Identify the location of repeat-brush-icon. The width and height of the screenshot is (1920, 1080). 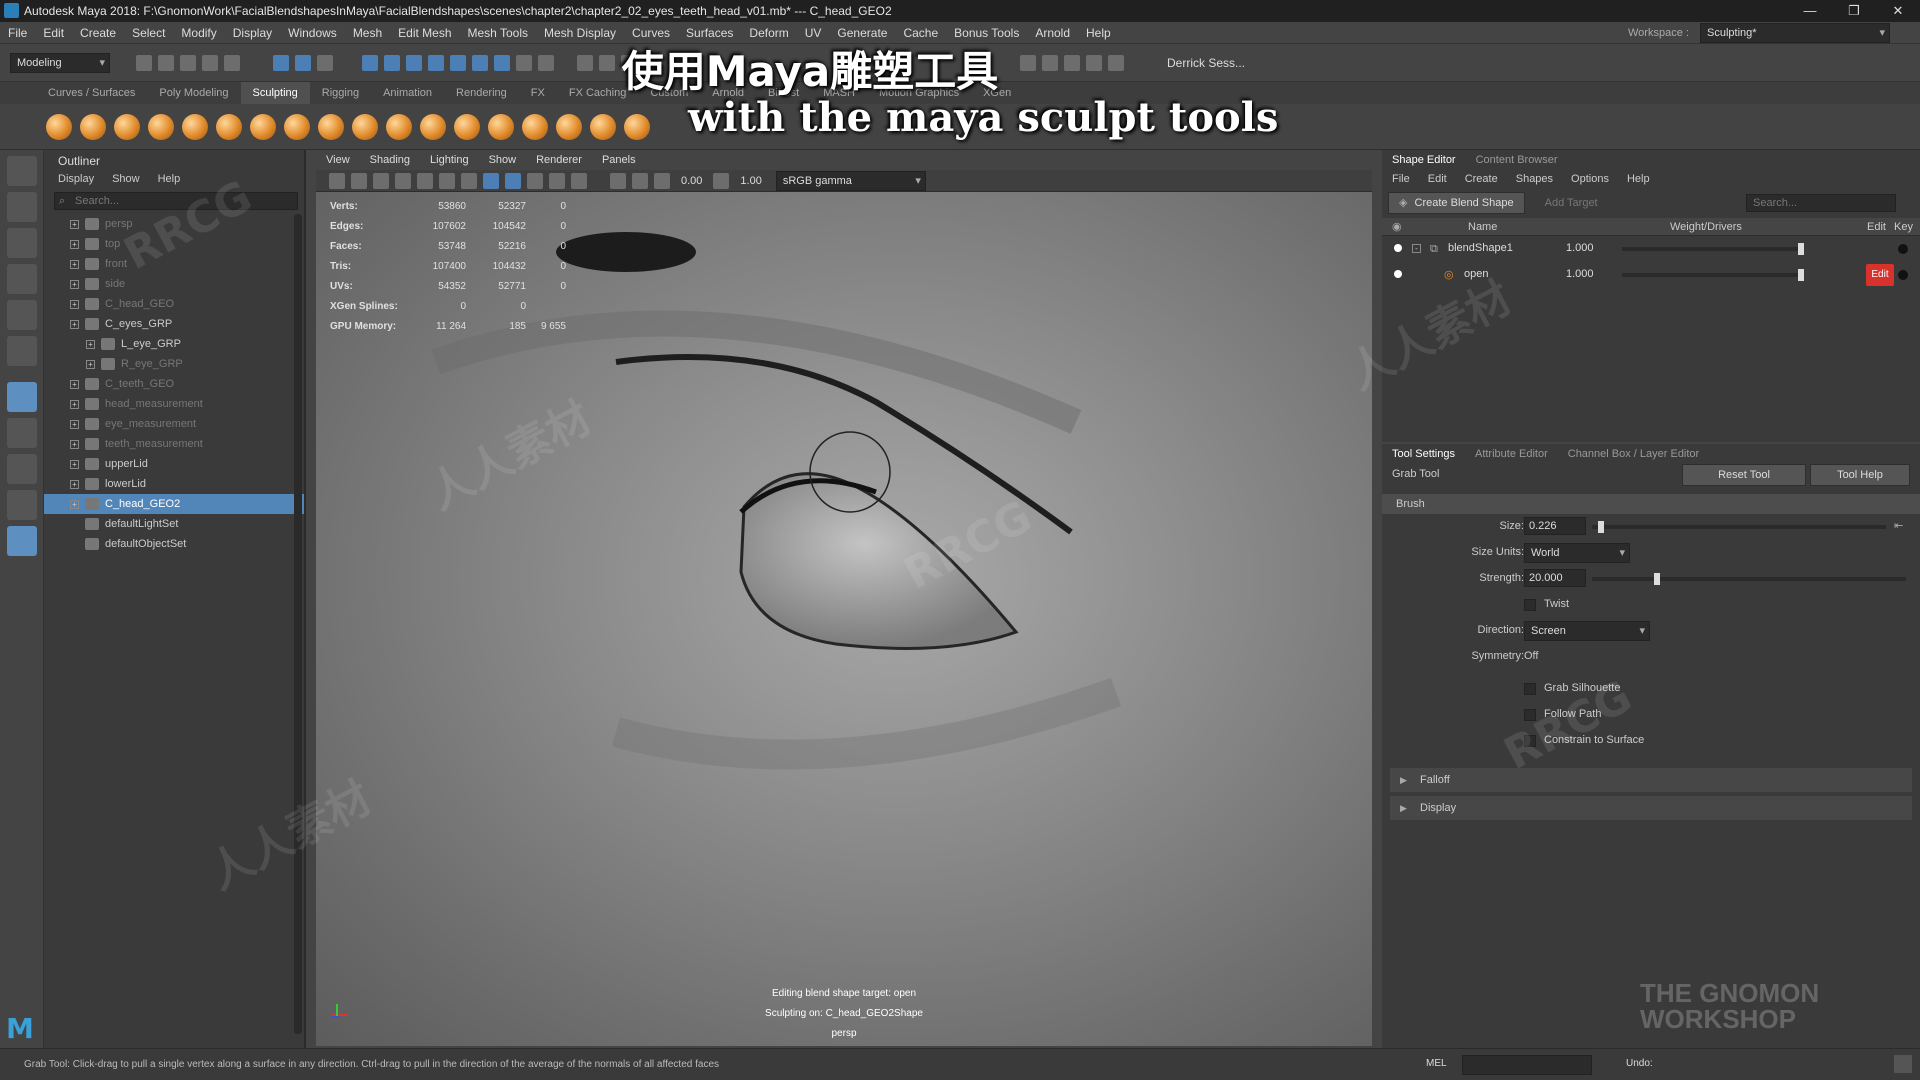
(331, 126).